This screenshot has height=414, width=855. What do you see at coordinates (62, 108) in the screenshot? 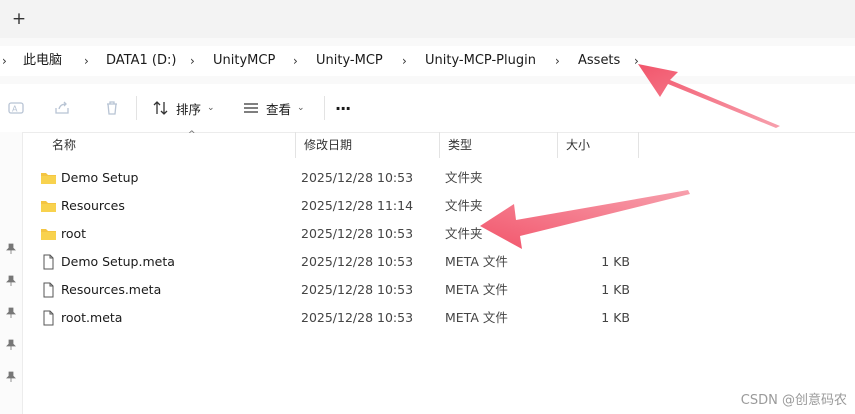
I see `share-icon` at bounding box center [62, 108].